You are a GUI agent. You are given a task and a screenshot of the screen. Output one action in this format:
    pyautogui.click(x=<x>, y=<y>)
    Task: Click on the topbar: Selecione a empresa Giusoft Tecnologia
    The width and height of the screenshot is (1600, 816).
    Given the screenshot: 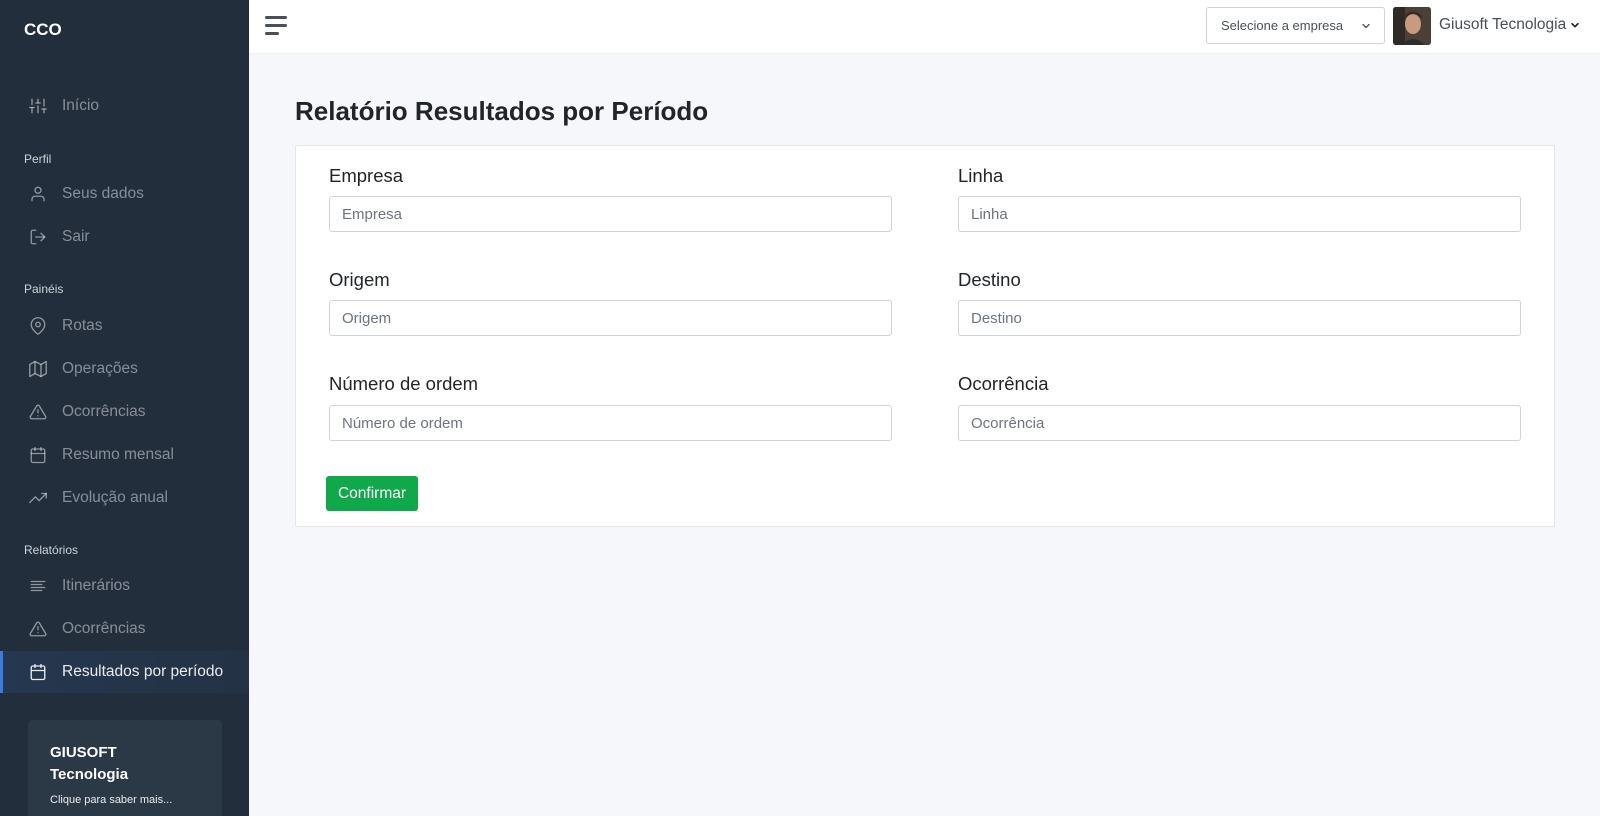 What is the action you would take?
    pyautogui.click(x=924, y=26)
    